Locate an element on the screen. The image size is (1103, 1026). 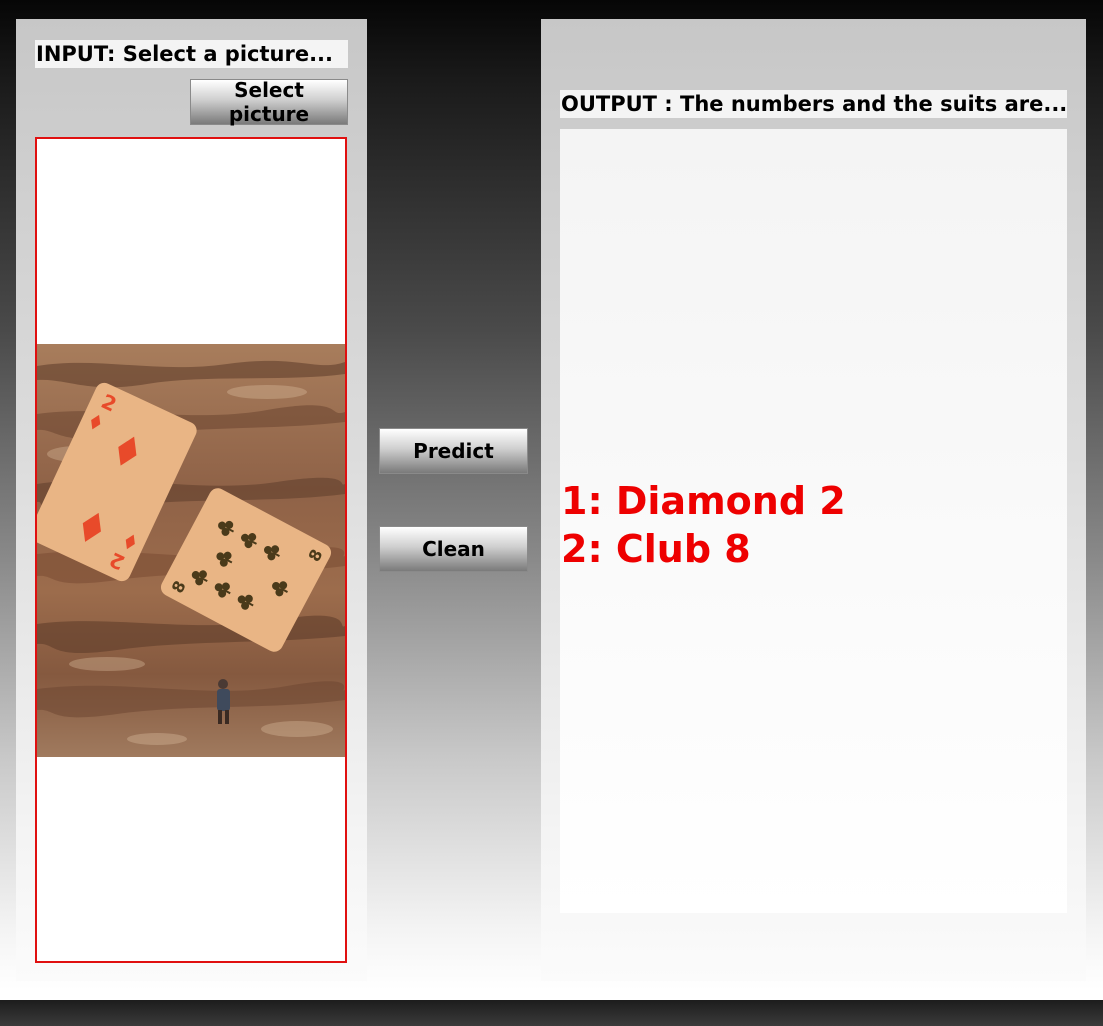
result-list: 1: Diamond 2 2: Club 8 is located at coordinates (703, 525).